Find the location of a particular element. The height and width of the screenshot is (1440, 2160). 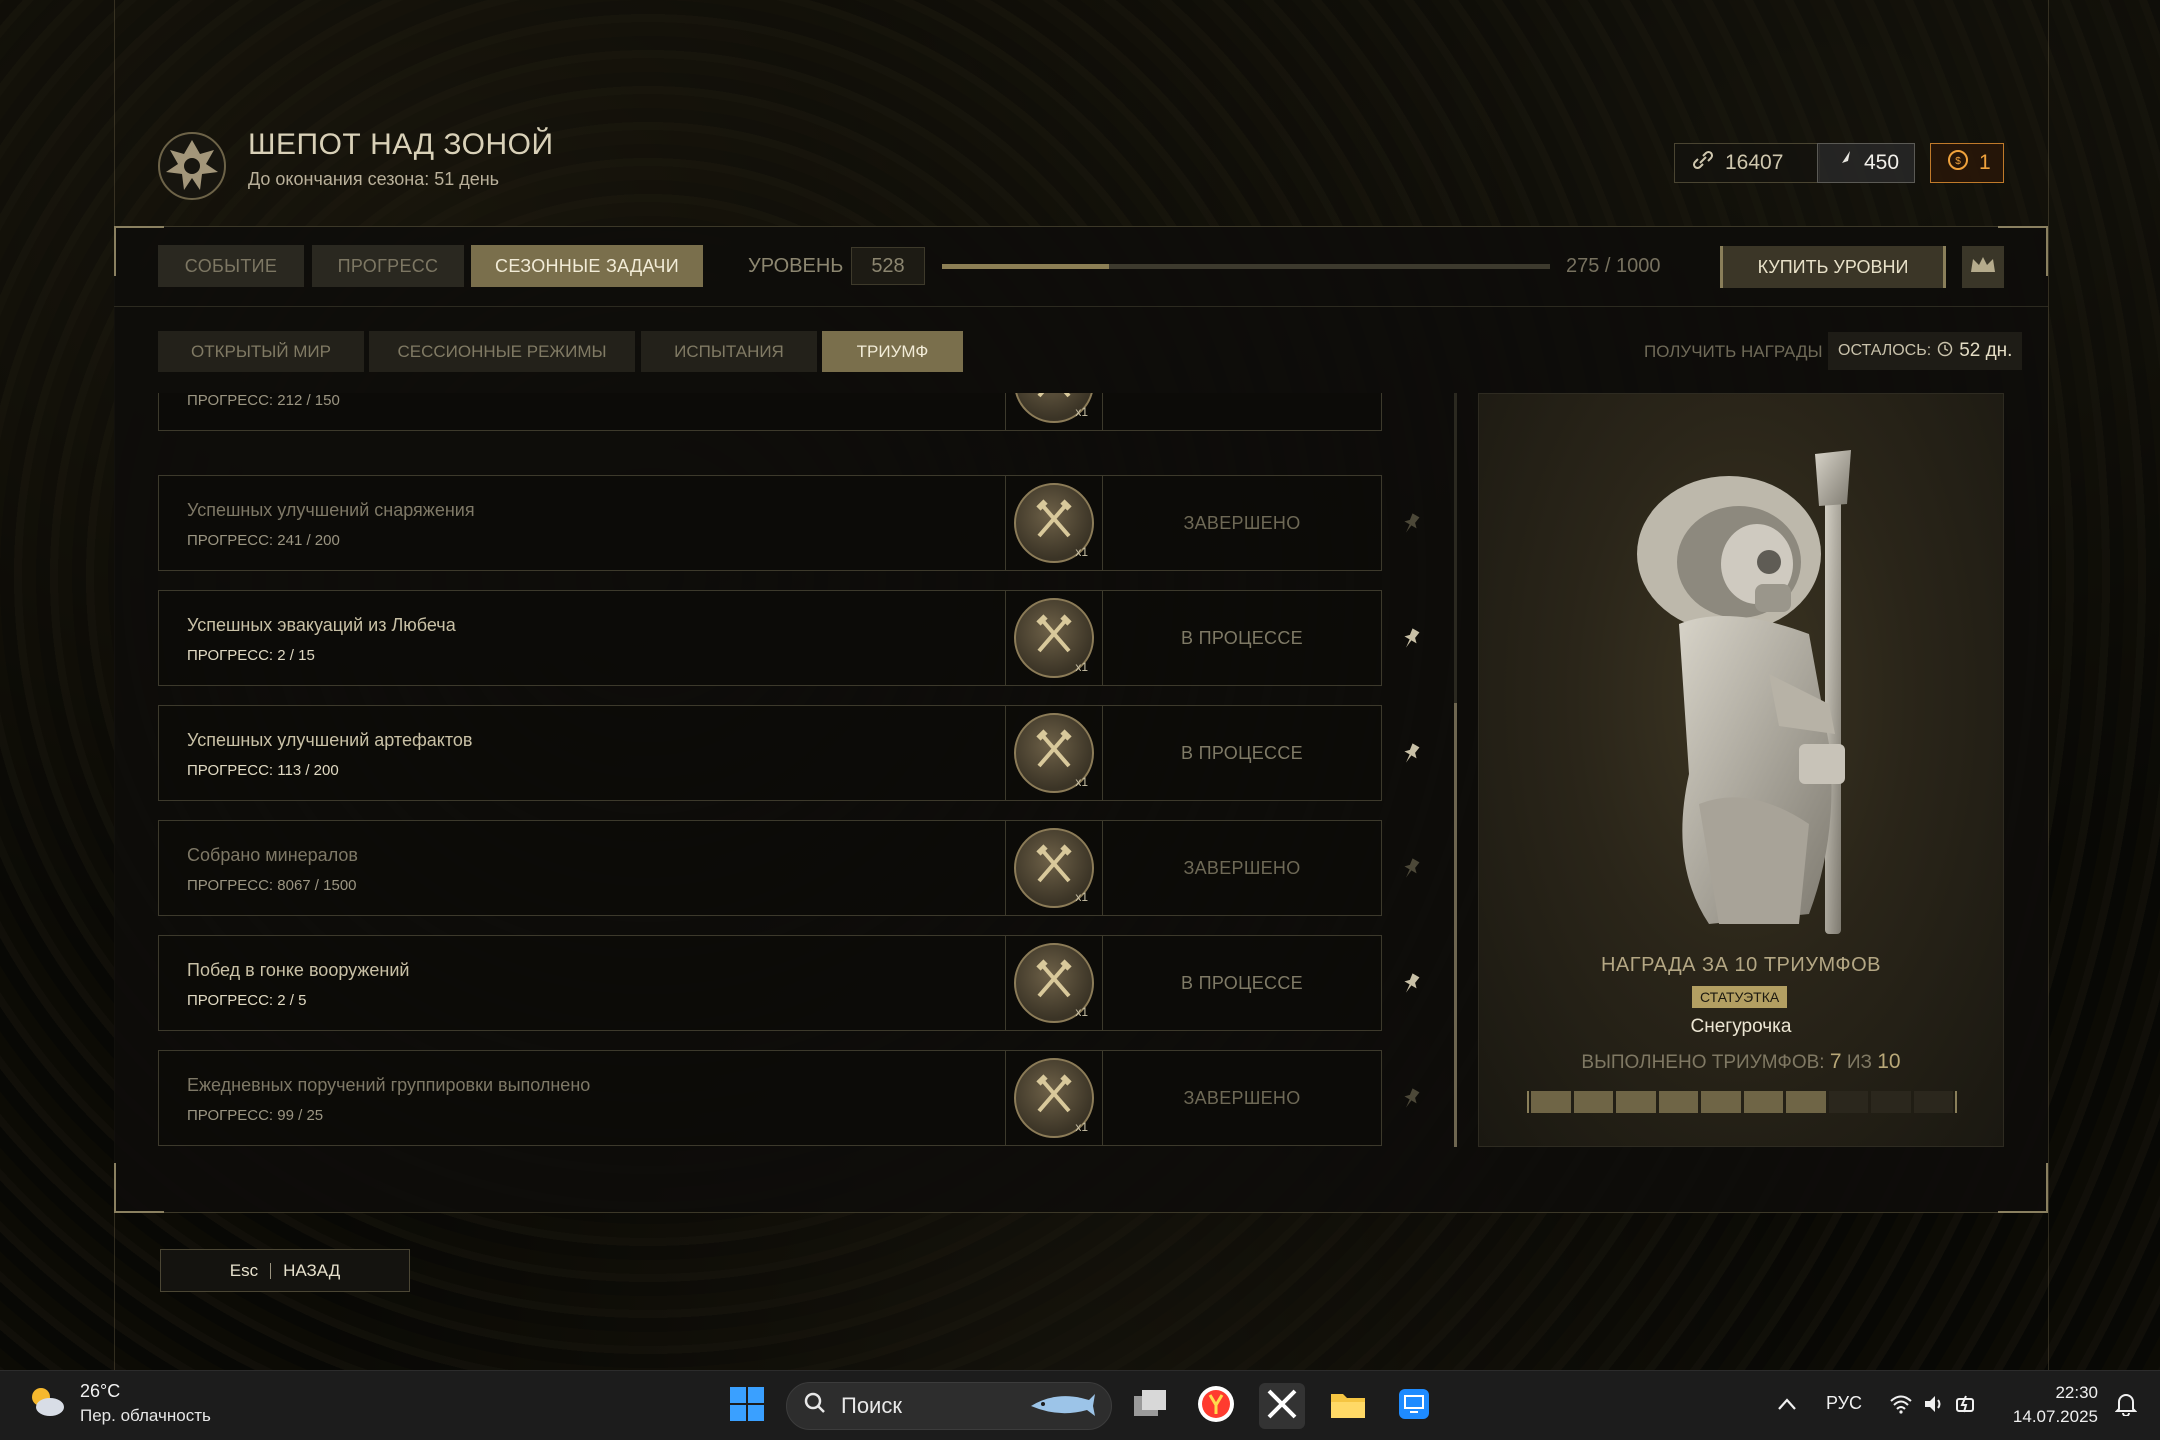

task-view-button is located at coordinates (1150, 1406).